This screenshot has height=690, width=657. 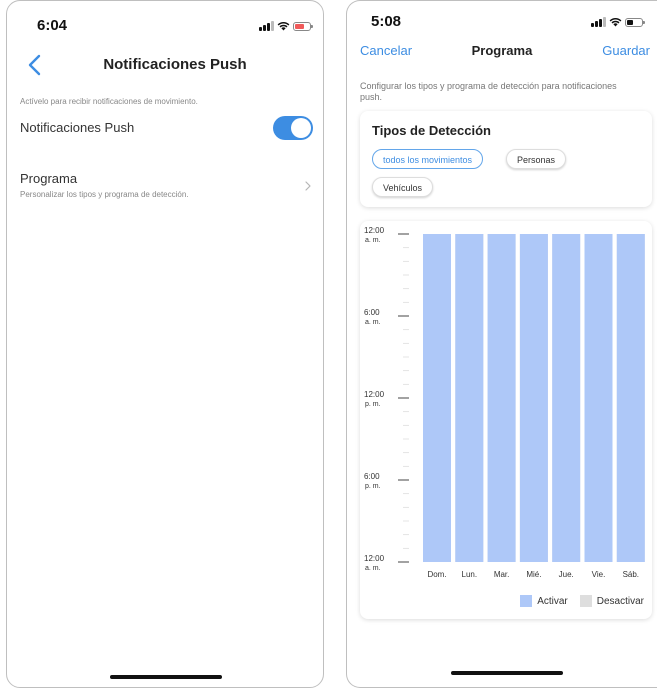 I want to click on status-time: 5:08, so click(x=386, y=21).